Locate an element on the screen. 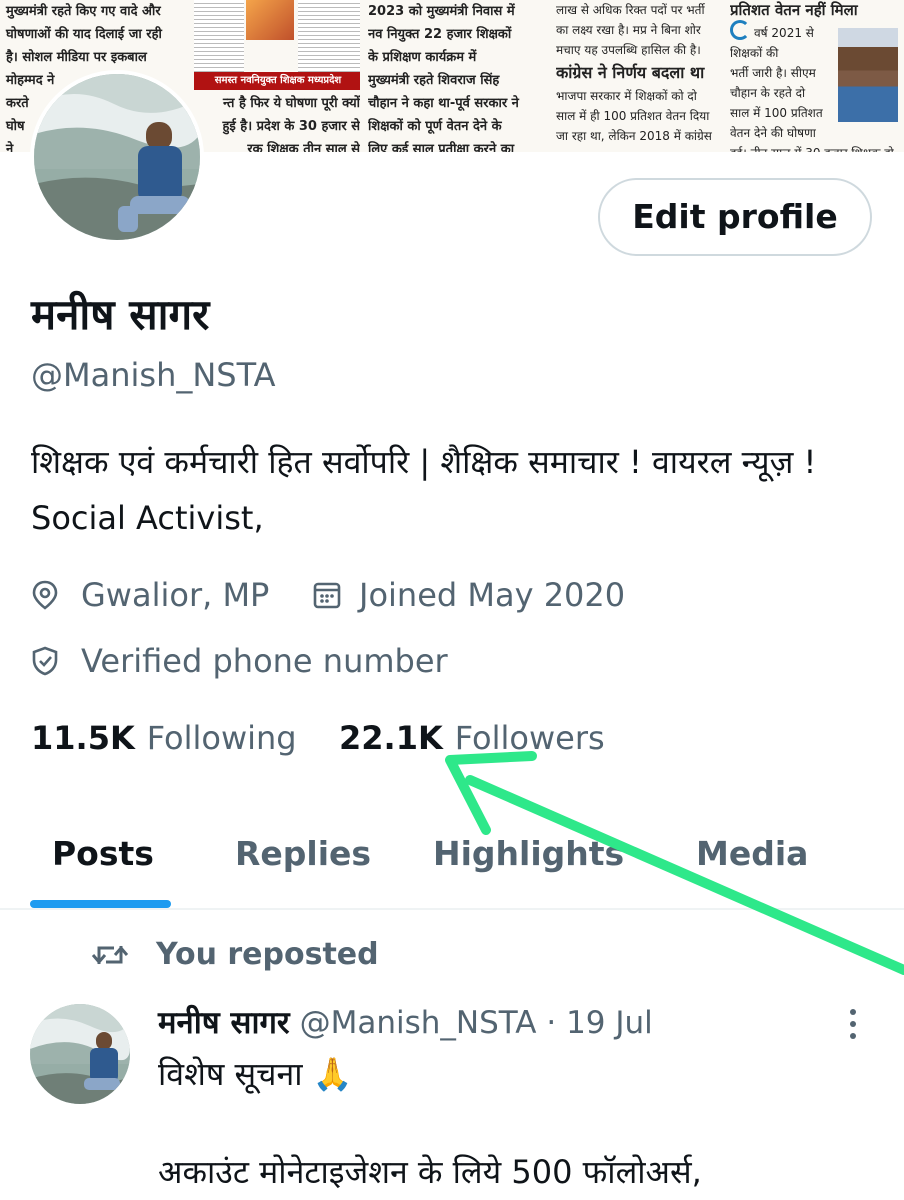 This screenshot has height=1200, width=904. news-line: चौहान के रहते दो is located at coordinates (768, 93).